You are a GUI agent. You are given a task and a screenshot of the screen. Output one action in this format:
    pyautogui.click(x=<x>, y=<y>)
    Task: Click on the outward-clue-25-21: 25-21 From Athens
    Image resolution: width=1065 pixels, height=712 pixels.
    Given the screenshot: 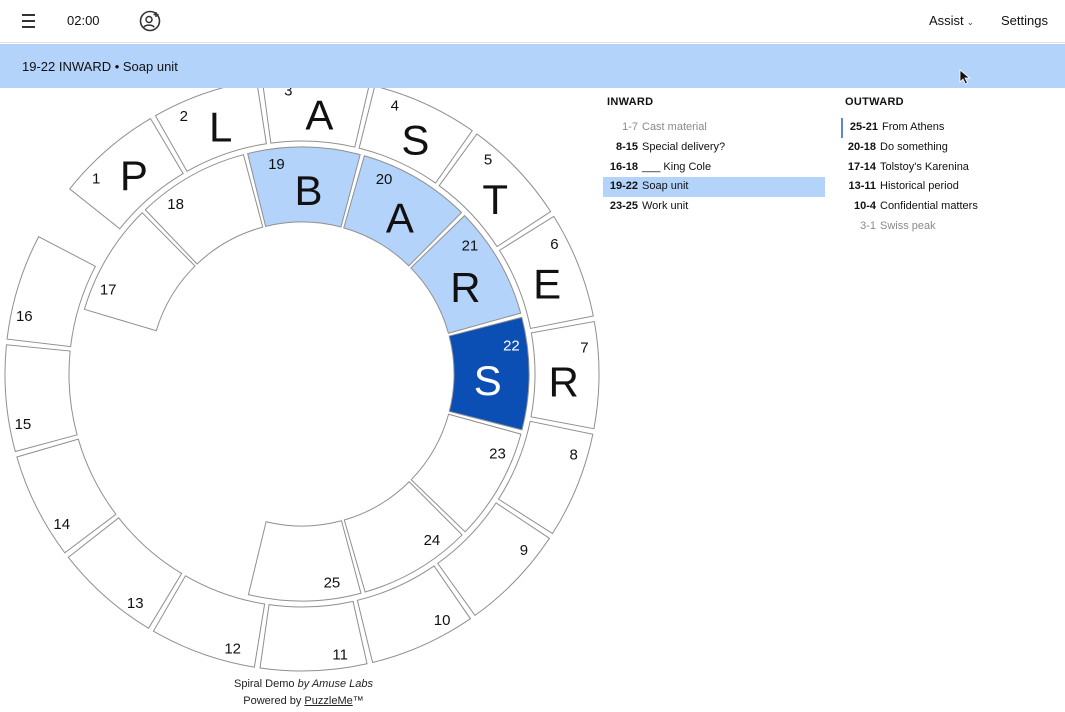 What is the action you would take?
    pyautogui.click(x=931, y=128)
    